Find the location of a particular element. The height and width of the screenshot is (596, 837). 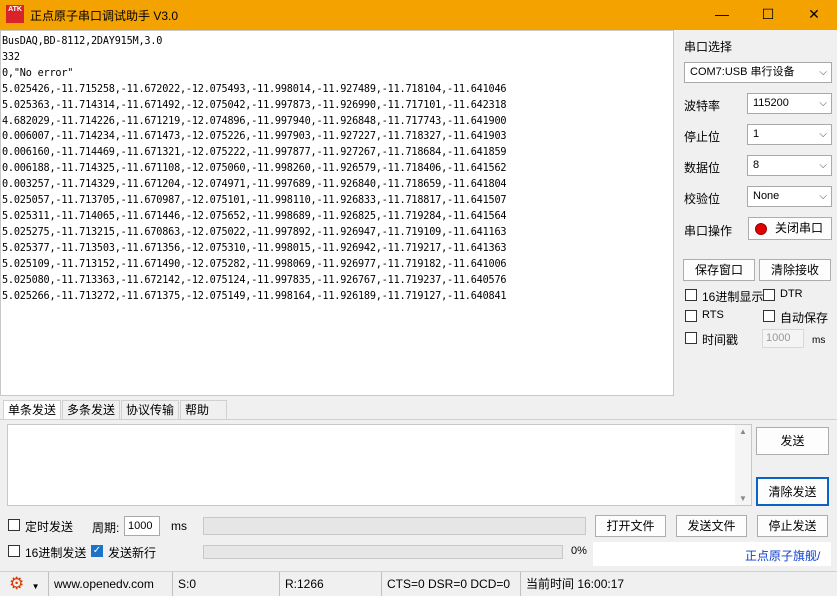

timestamp-checkbox is located at coordinates (691, 338).